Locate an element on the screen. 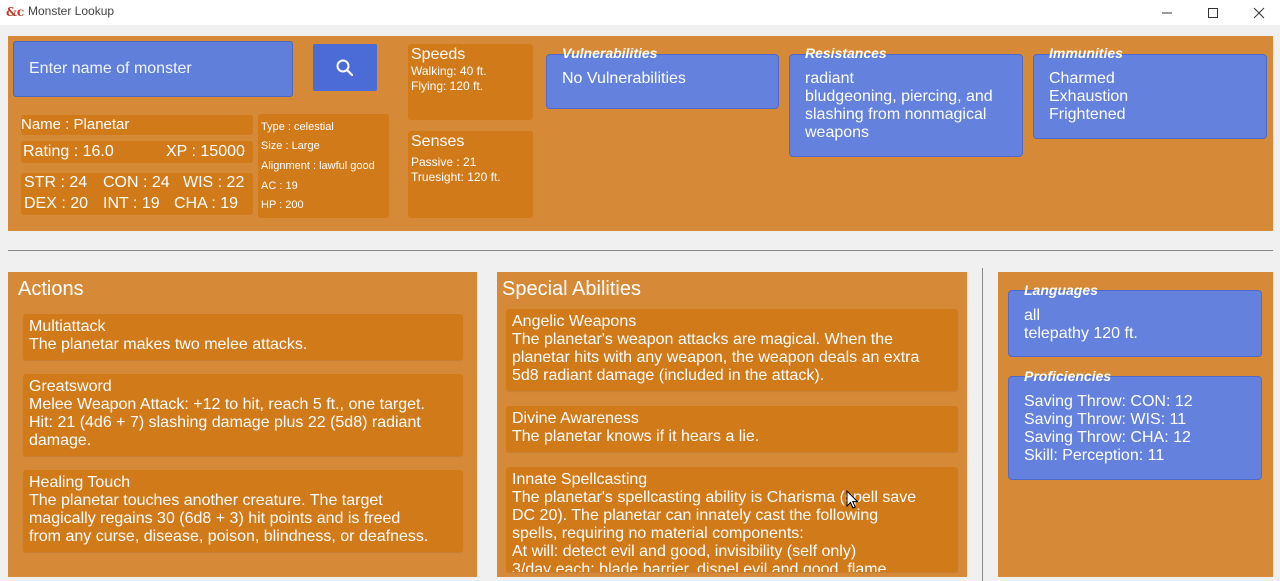 This screenshot has height=581, width=1280. mouse-cursor-icon is located at coordinates (852, 499).